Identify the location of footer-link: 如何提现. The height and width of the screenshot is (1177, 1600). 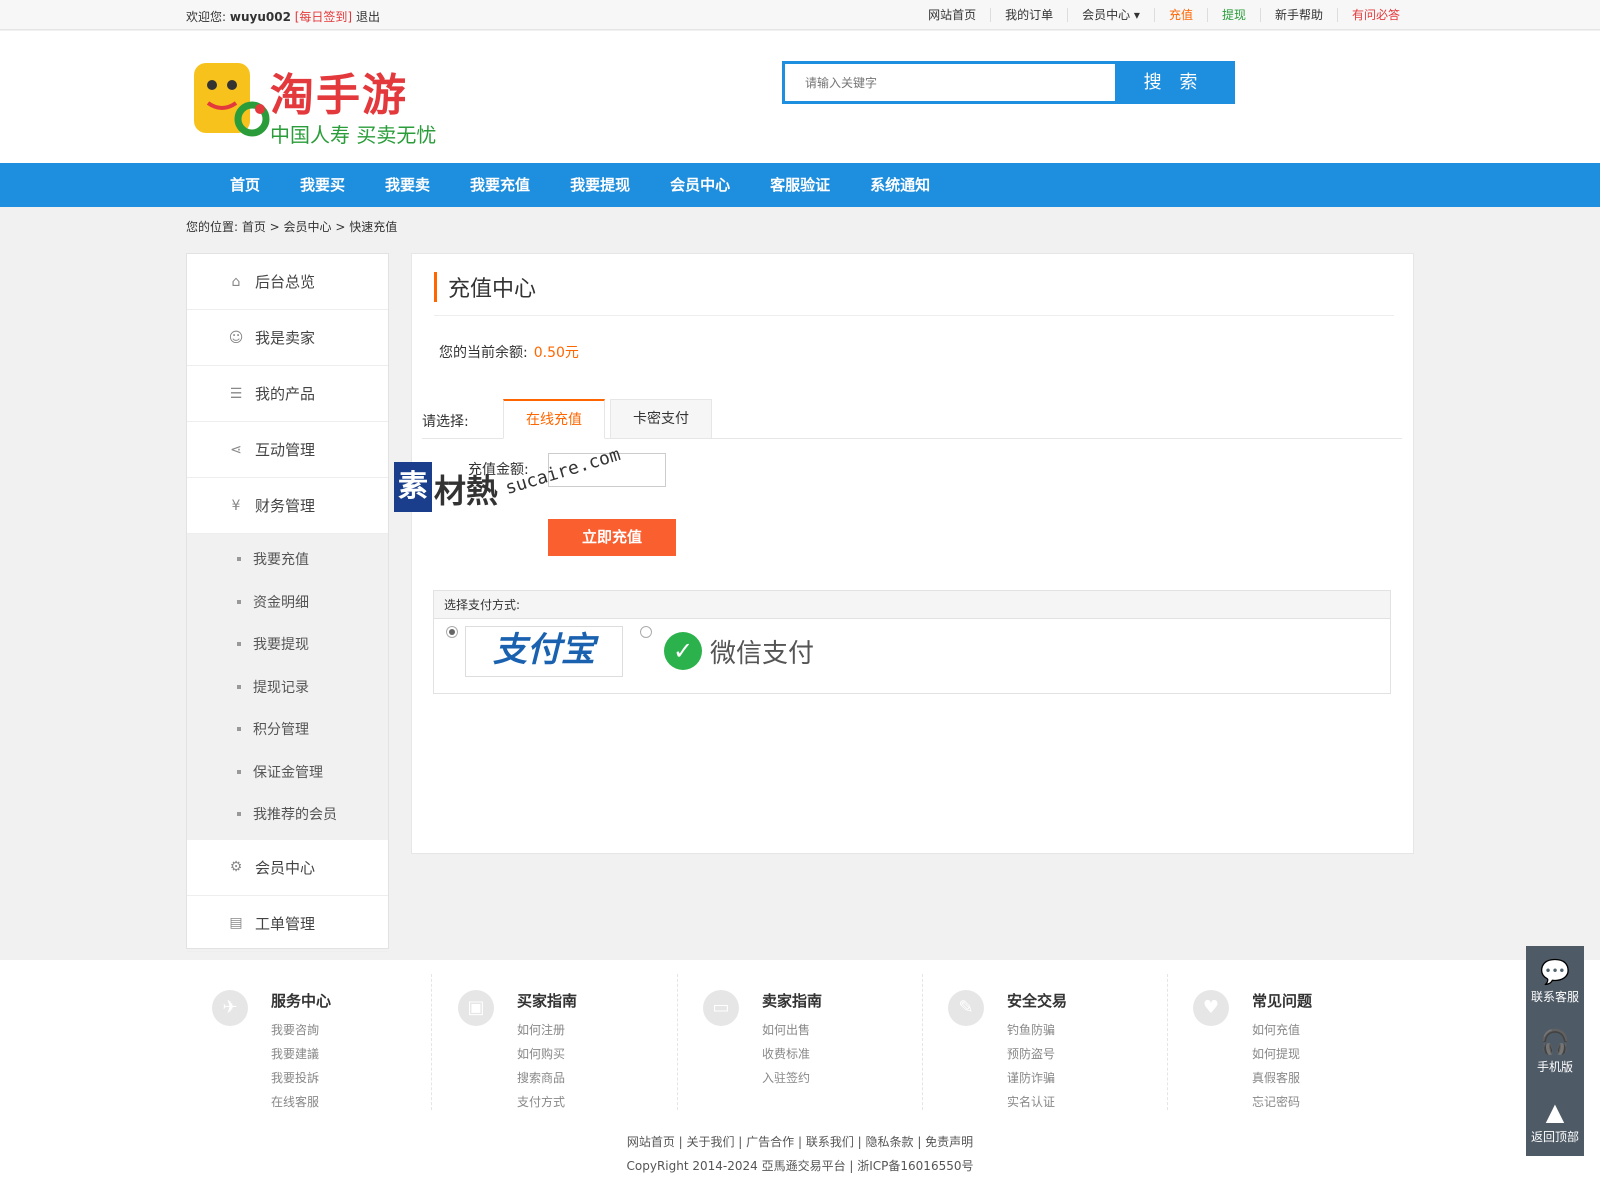
(1276, 1054).